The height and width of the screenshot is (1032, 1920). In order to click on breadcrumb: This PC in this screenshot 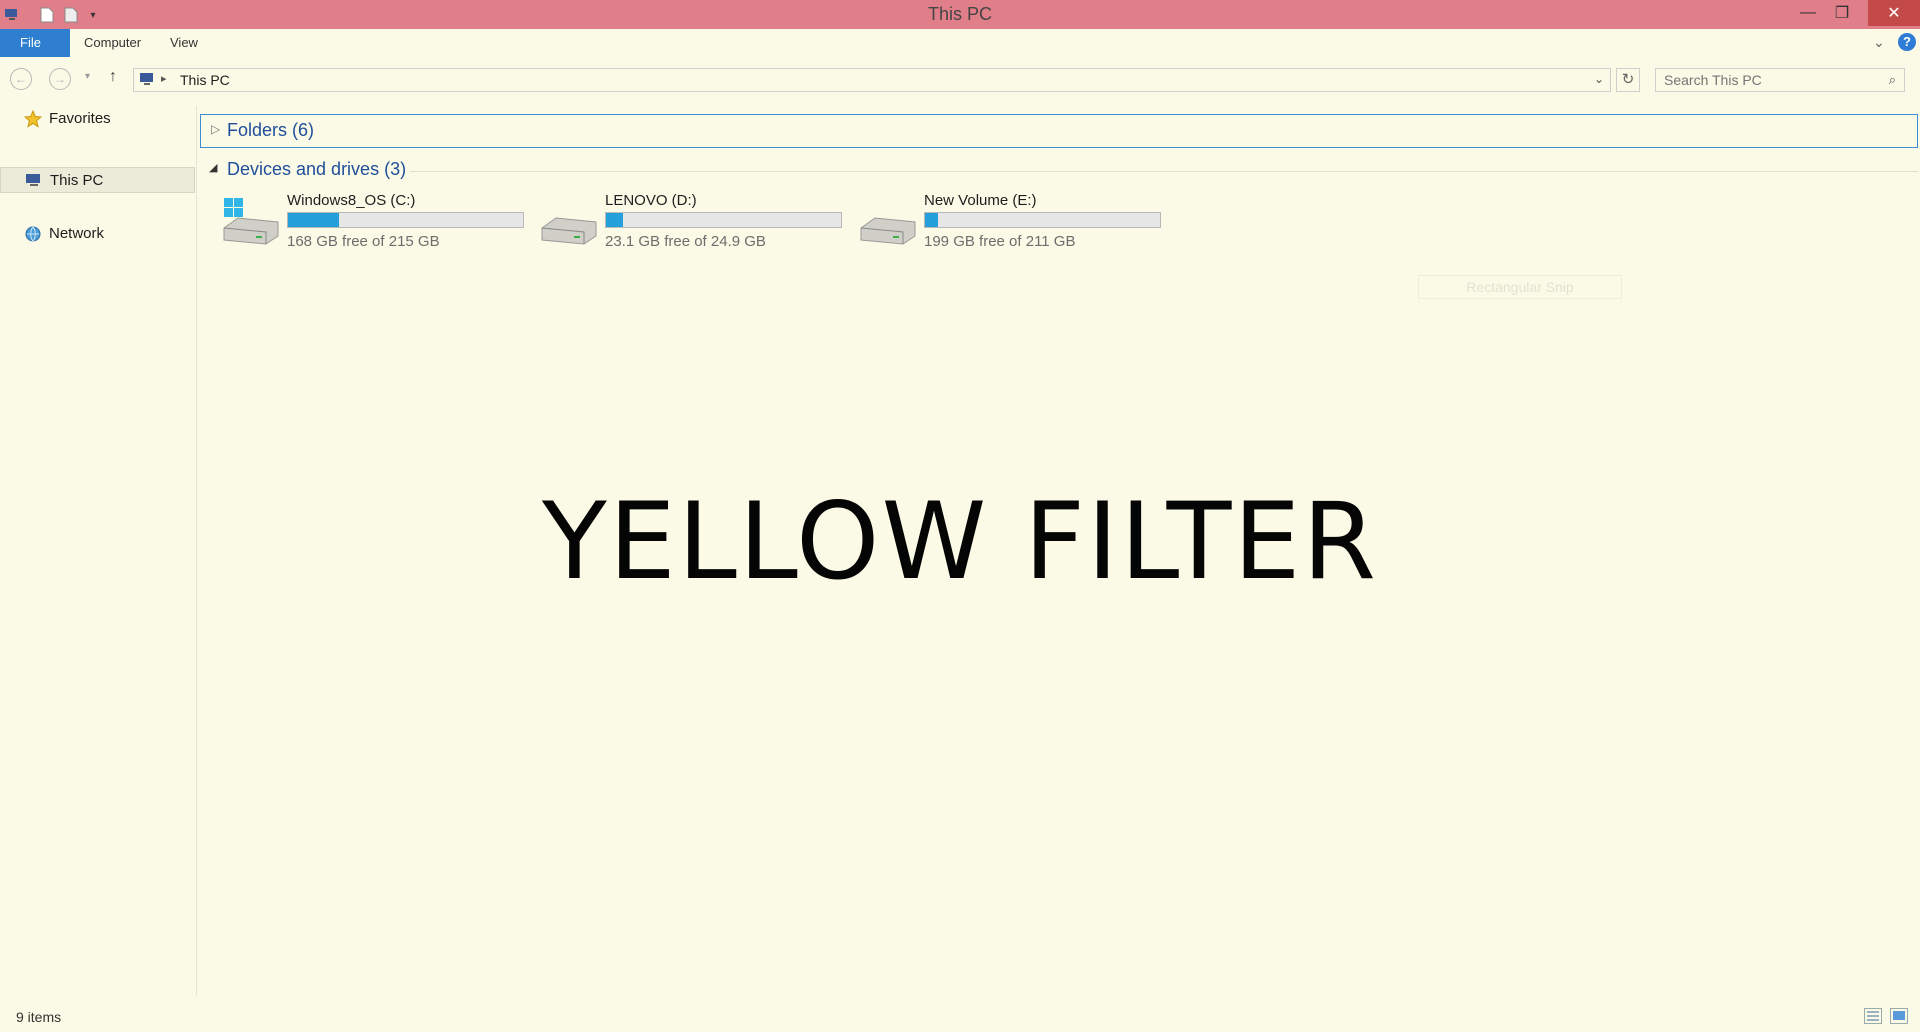, I will do `click(205, 80)`.